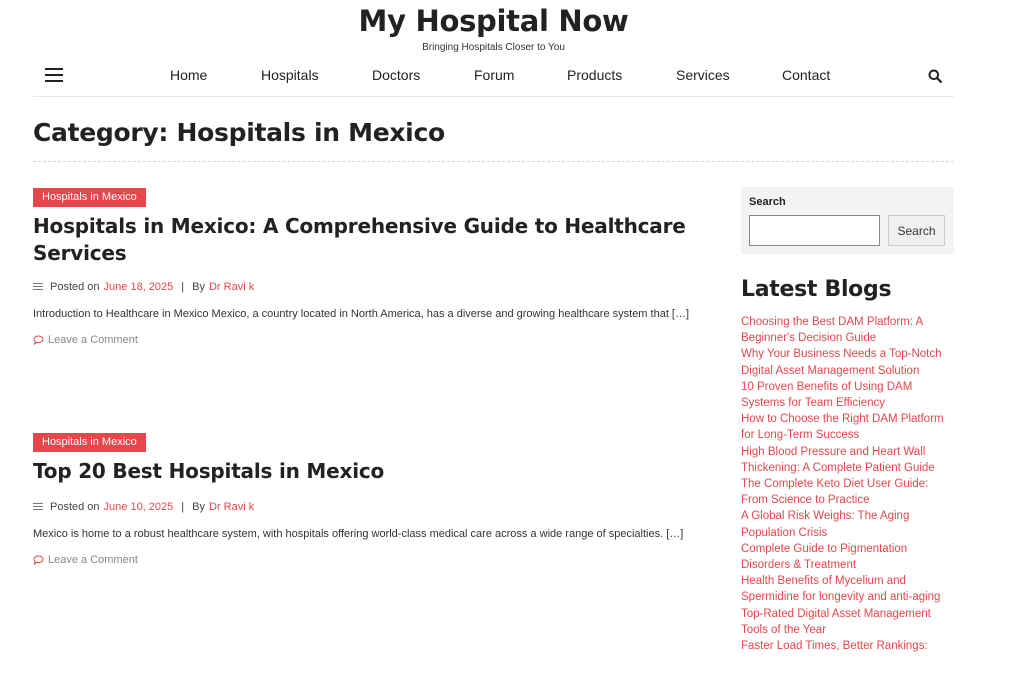 Image resolution: width=1024 pixels, height=689 pixels. What do you see at coordinates (816, 289) in the screenshot?
I see `latest-blogs-title: Latest Blogs` at bounding box center [816, 289].